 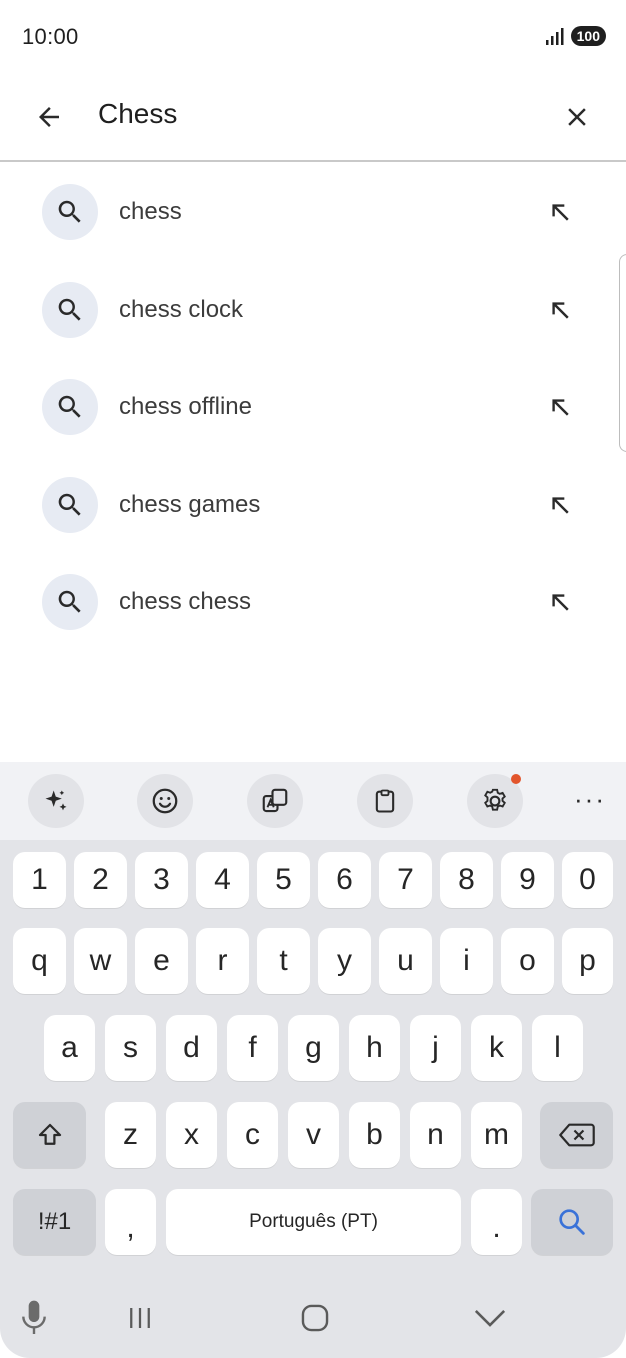 What do you see at coordinates (557, 1048) in the screenshot?
I see `key-l: l` at bounding box center [557, 1048].